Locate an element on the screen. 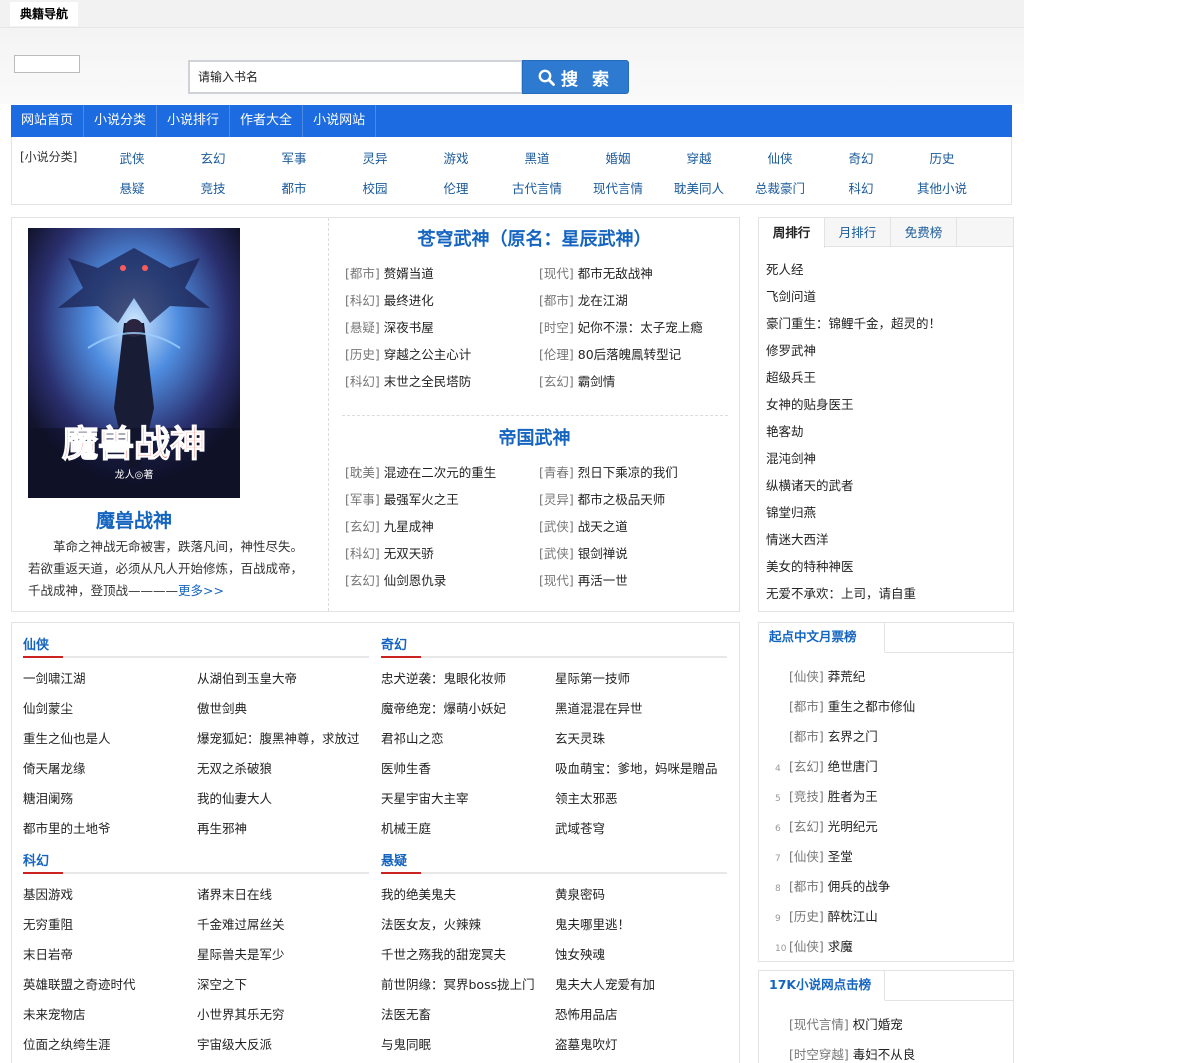 The height and width of the screenshot is (1063, 1200). ranking-item: 飞剑问道 is located at coordinates (791, 295).